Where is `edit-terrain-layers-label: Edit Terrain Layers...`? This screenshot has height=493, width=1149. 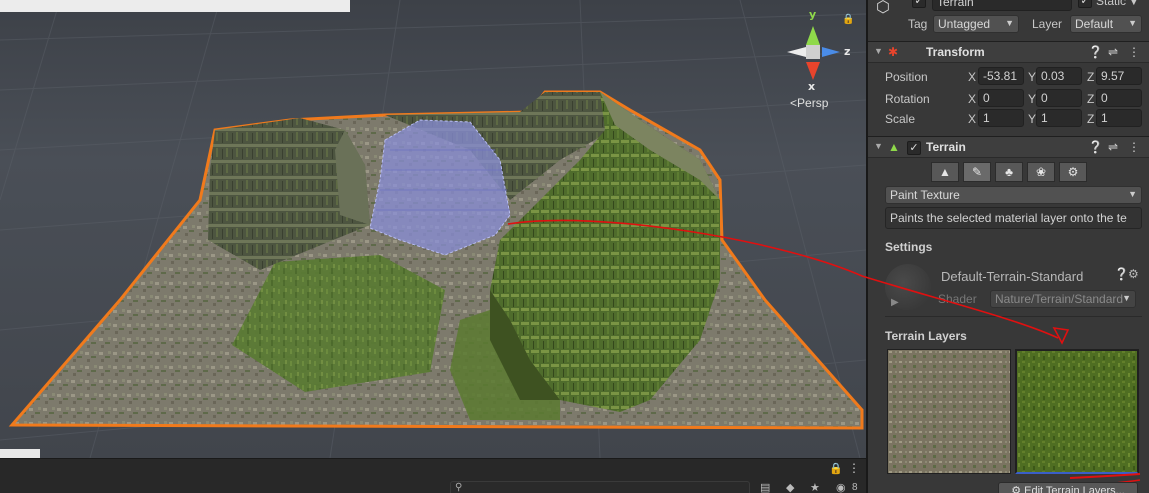 edit-terrain-layers-label: Edit Terrain Layers... is located at coordinates (1074, 489).